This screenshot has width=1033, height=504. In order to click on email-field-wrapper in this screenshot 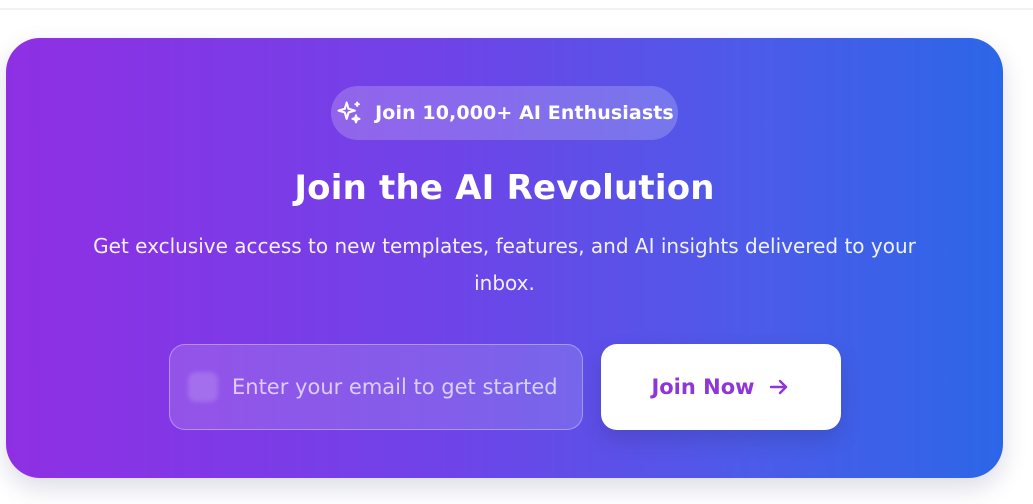, I will do `click(376, 387)`.